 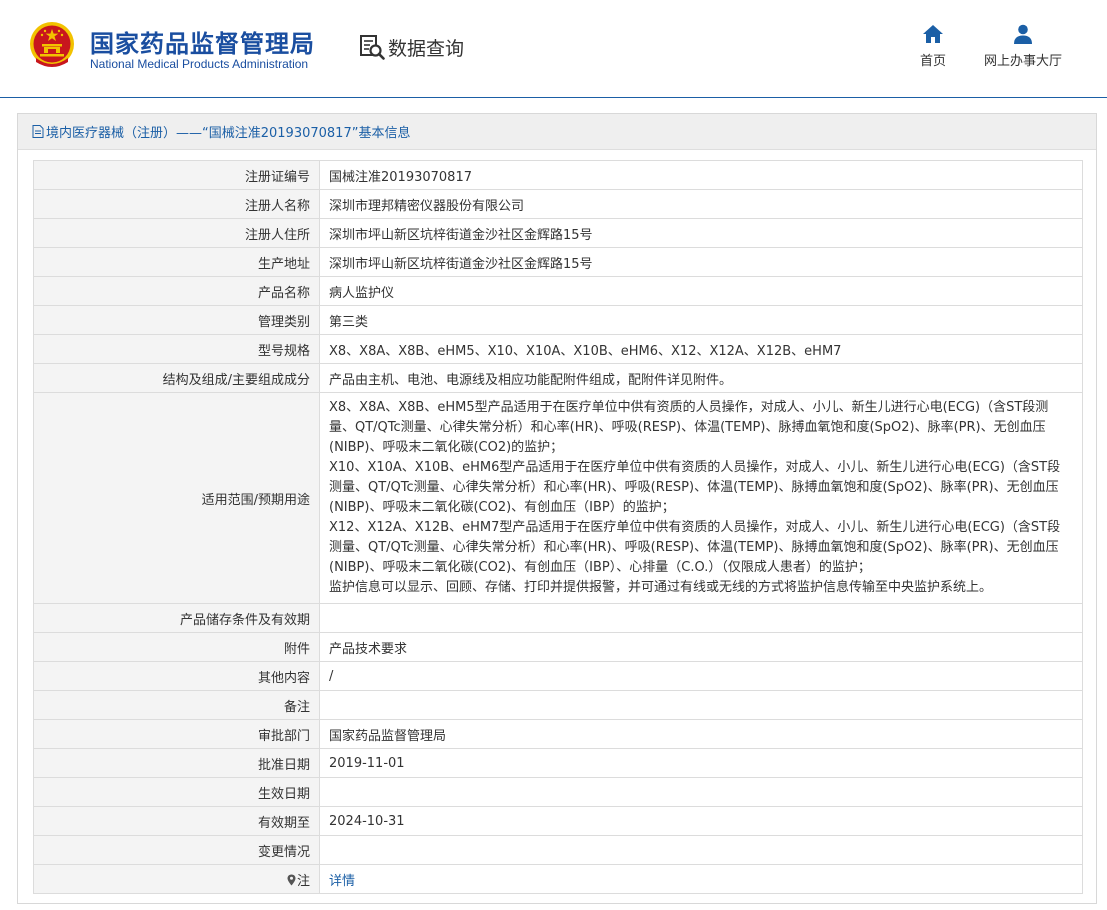 I want to click on field-label: 附件, so click(x=176, y=647).